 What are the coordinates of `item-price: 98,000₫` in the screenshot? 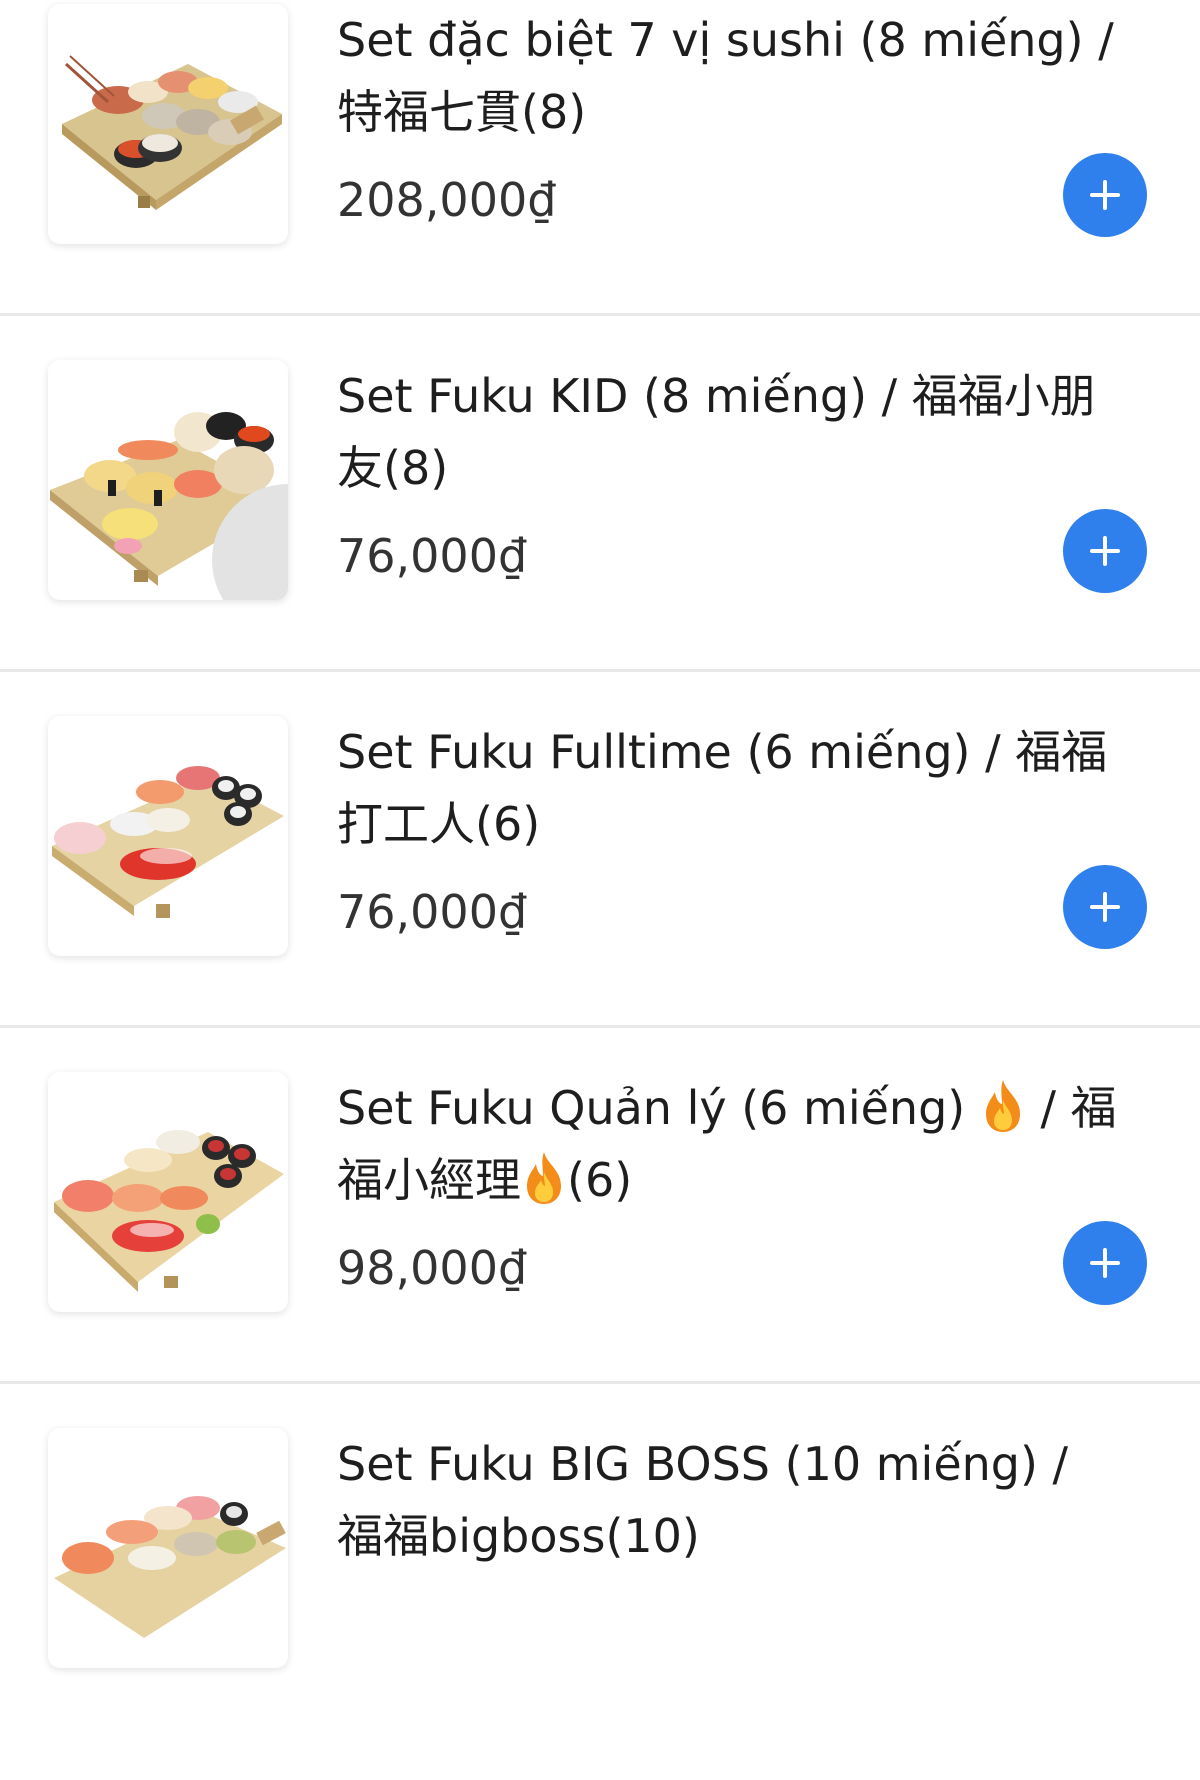 It's located at (432, 1268).